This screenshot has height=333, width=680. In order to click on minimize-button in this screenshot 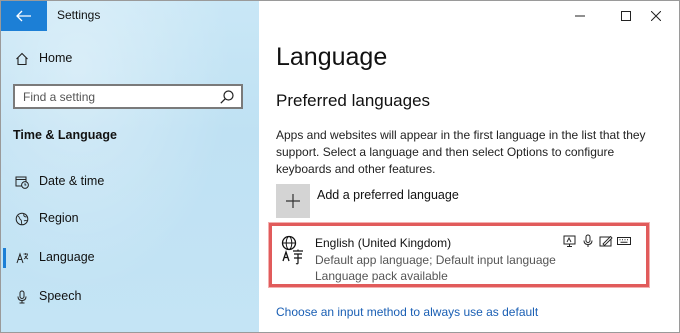, I will do `click(580, 16)`.